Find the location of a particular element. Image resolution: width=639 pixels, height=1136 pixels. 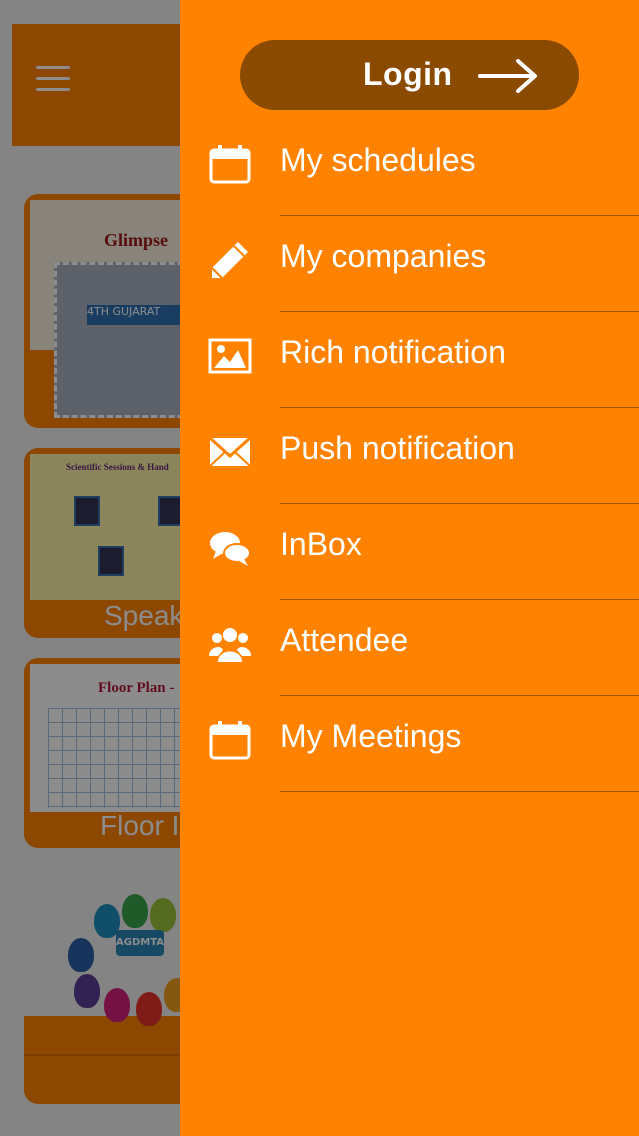

menu-item-push-notification: Push notification is located at coordinates (409, 456).